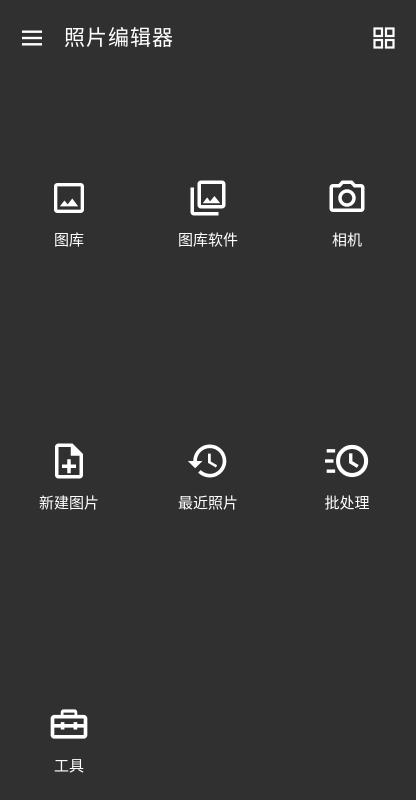 Image resolution: width=416 pixels, height=800 pixels. Describe the element at coordinates (208, 38) in the screenshot. I see `toolbar: 照片编辑器` at that location.